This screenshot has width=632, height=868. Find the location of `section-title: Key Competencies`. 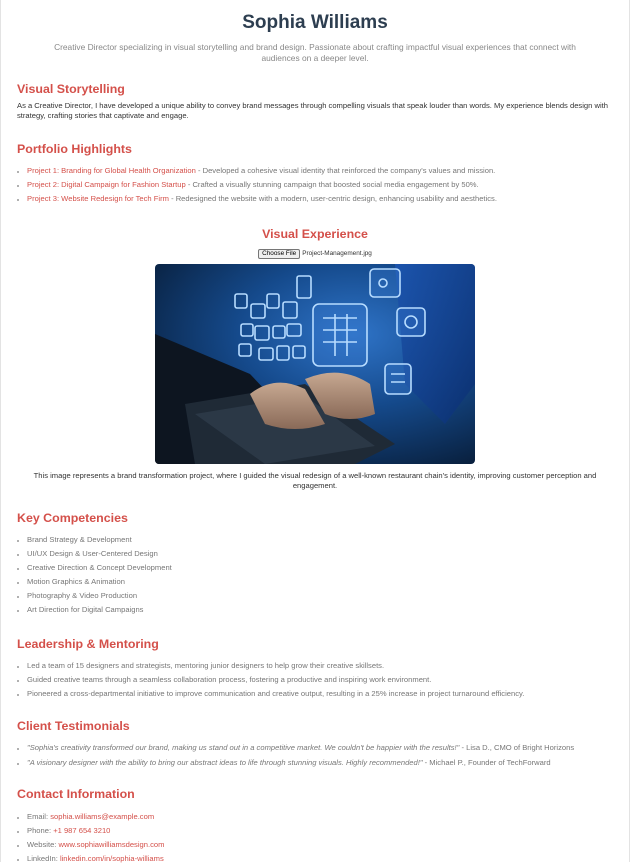

section-title: Key Competencies is located at coordinates (72, 518).